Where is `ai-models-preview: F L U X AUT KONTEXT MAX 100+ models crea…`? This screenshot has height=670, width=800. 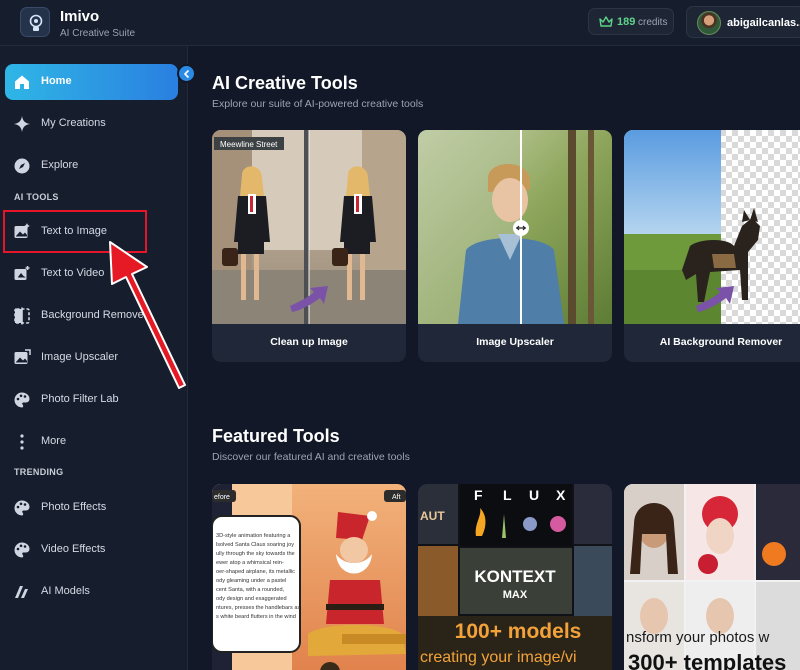 ai-models-preview: F L U X AUT KONTEXT MAX 100+ models crea… is located at coordinates (515, 577).